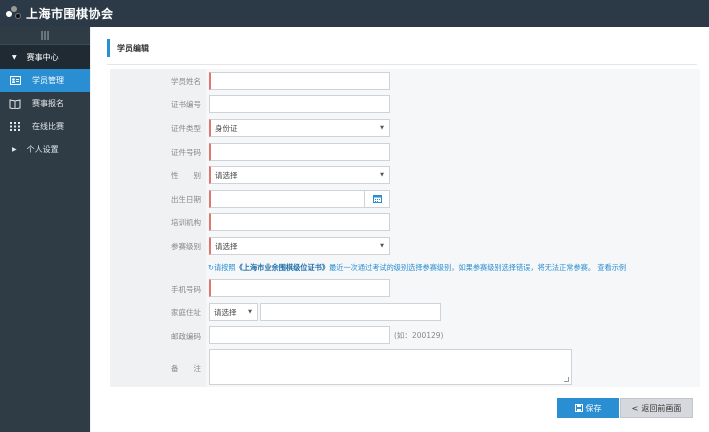 The width and height of the screenshot is (709, 432). What do you see at coordinates (14, 57) in the screenshot?
I see `caret-down-icon: ▼` at bounding box center [14, 57].